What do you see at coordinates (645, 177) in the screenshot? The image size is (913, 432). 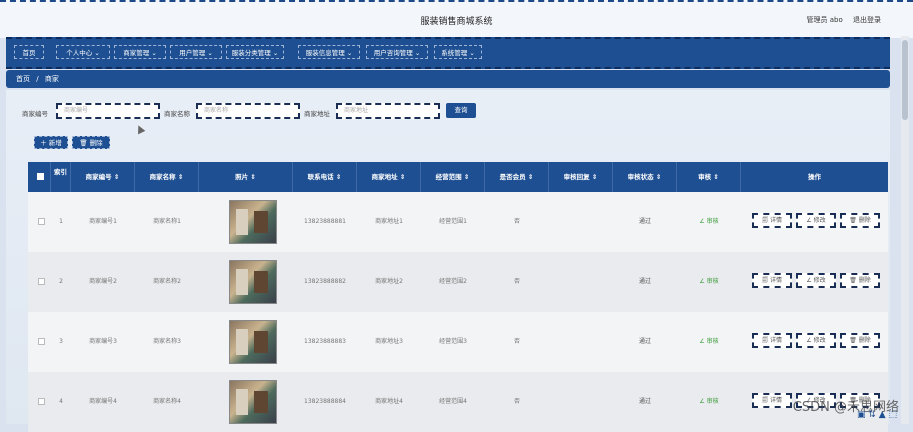 I see `th-status: 审核状态 ⇕` at bounding box center [645, 177].